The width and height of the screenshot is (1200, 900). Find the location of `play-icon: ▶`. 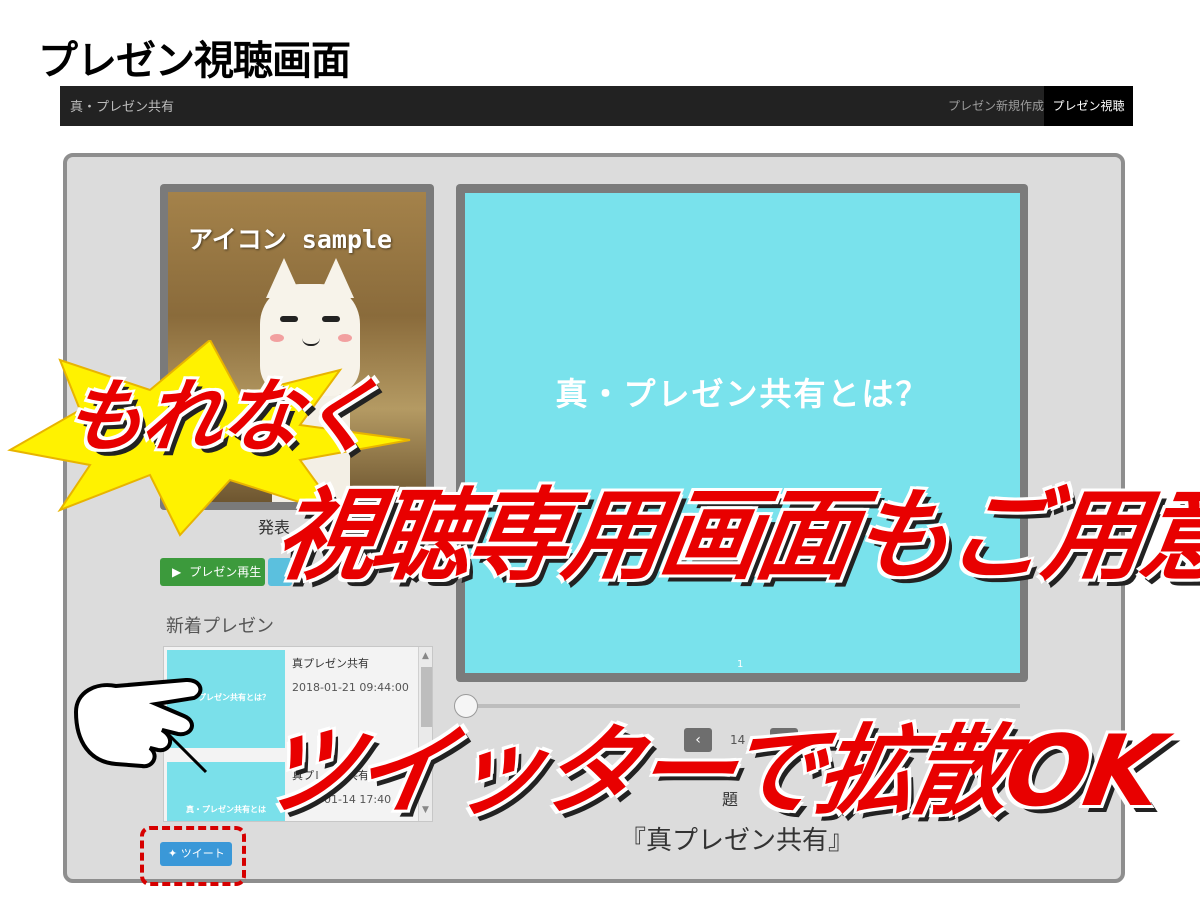

play-icon: ▶ is located at coordinates (177, 572).